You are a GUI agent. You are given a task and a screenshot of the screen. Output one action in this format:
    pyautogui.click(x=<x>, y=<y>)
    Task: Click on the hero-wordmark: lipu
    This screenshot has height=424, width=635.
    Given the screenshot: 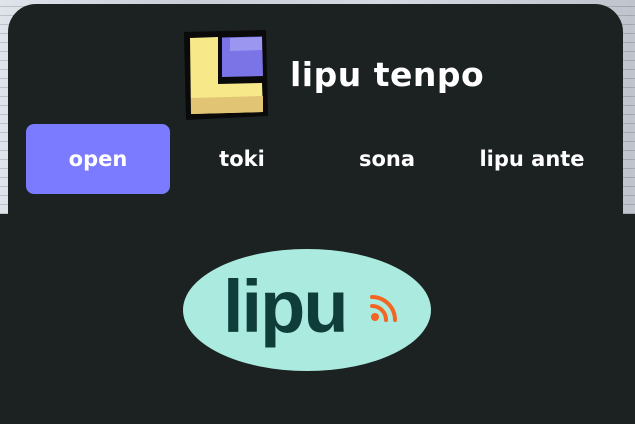 What is the action you would take?
    pyautogui.click(x=286, y=306)
    